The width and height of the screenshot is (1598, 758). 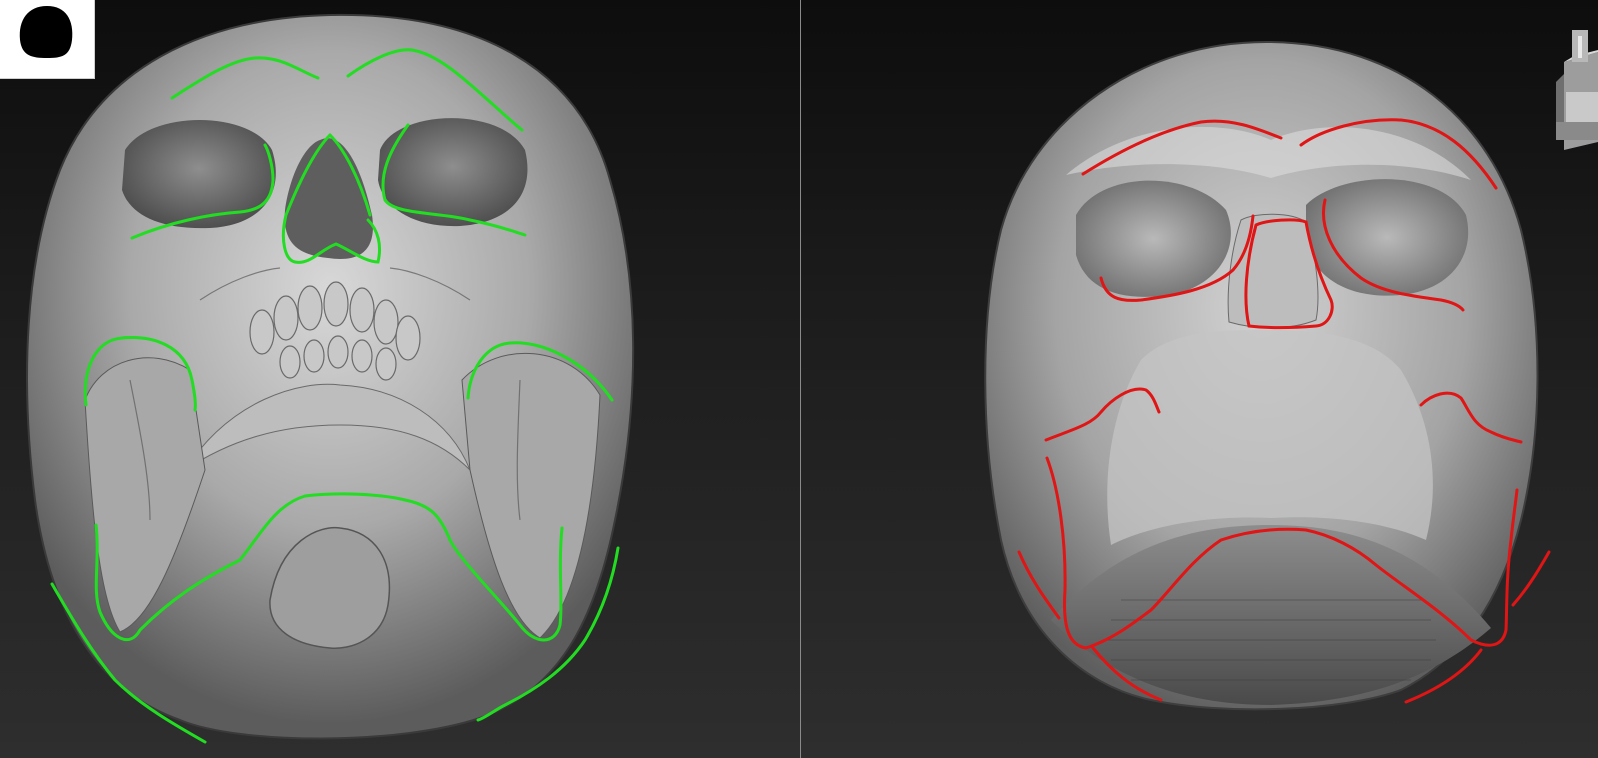 What do you see at coordinates (1576, 92) in the screenshot?
I see `view-navigation-cube-icon` at bounding box center [1576, 92].